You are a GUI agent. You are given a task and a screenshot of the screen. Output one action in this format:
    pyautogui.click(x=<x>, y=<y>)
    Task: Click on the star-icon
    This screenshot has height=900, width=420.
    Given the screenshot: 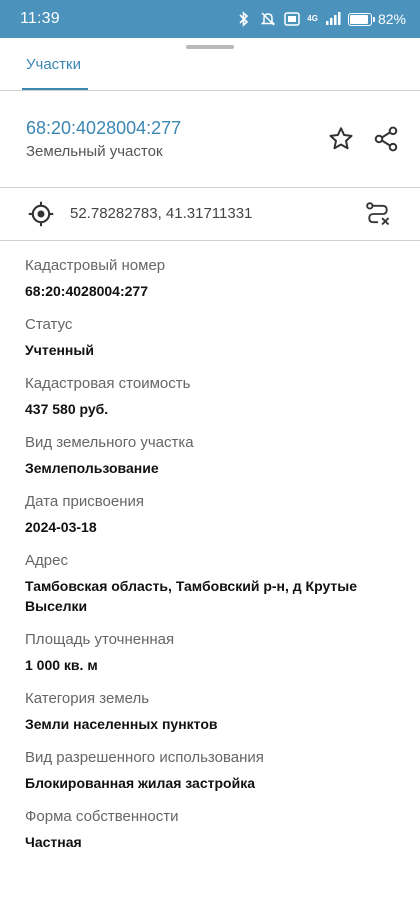 What is the action you would take?
    pyautogui.click(x=341, y=138)
    